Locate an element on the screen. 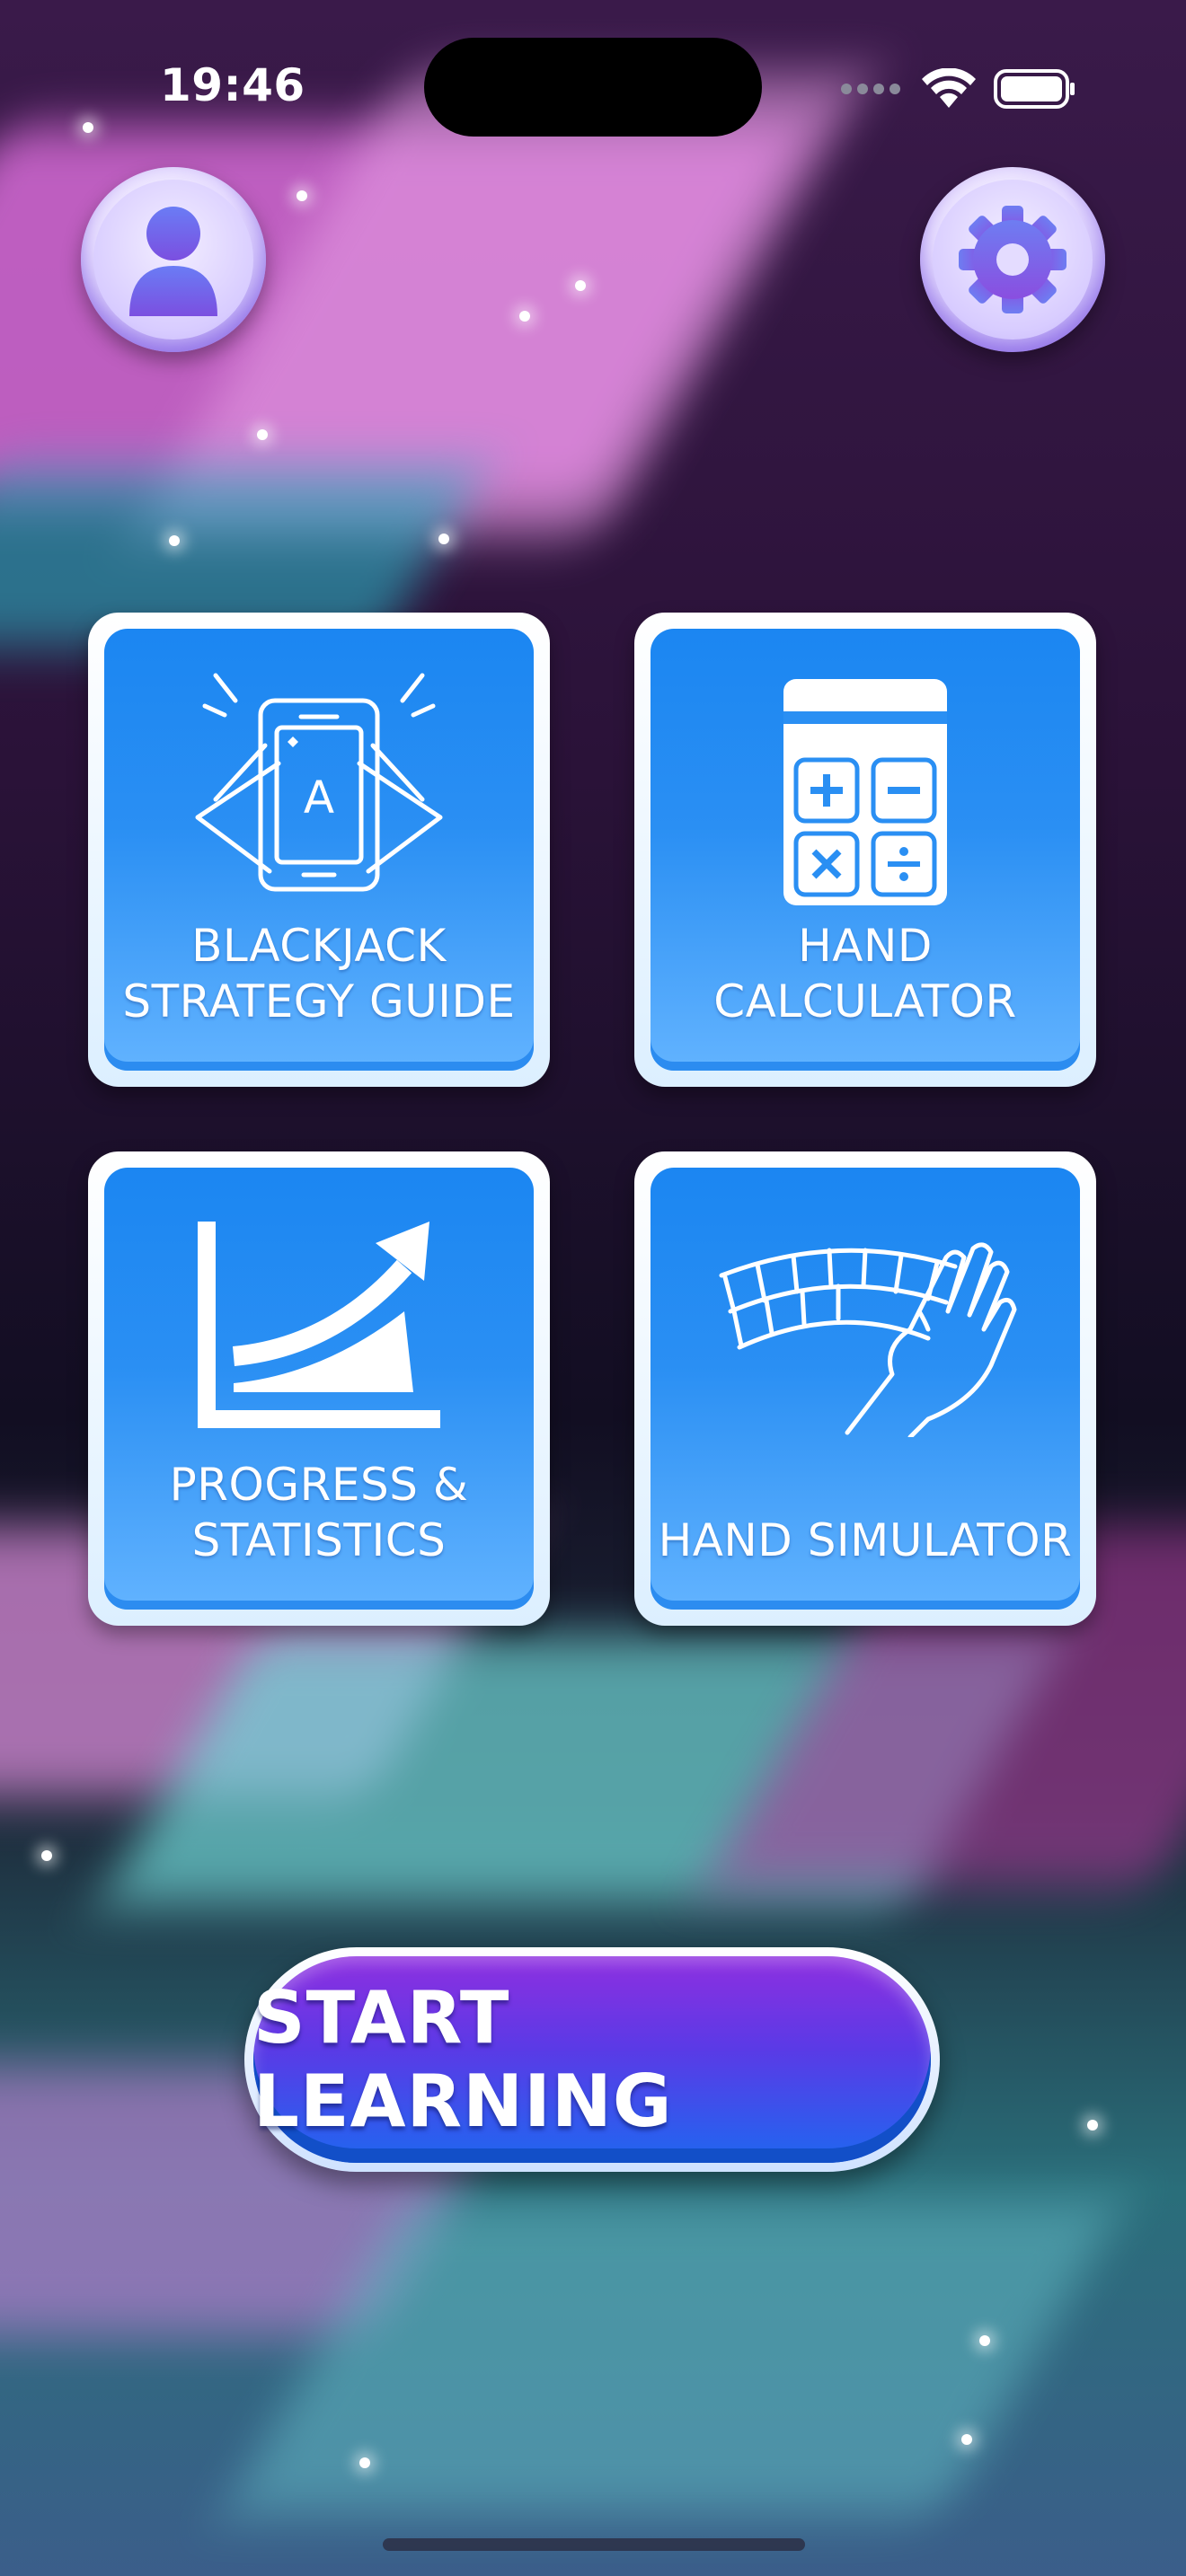 This screenshot has height=2576, width=1186. tile-label: HAND CALCULATOR is located at coordinates (865, 974).